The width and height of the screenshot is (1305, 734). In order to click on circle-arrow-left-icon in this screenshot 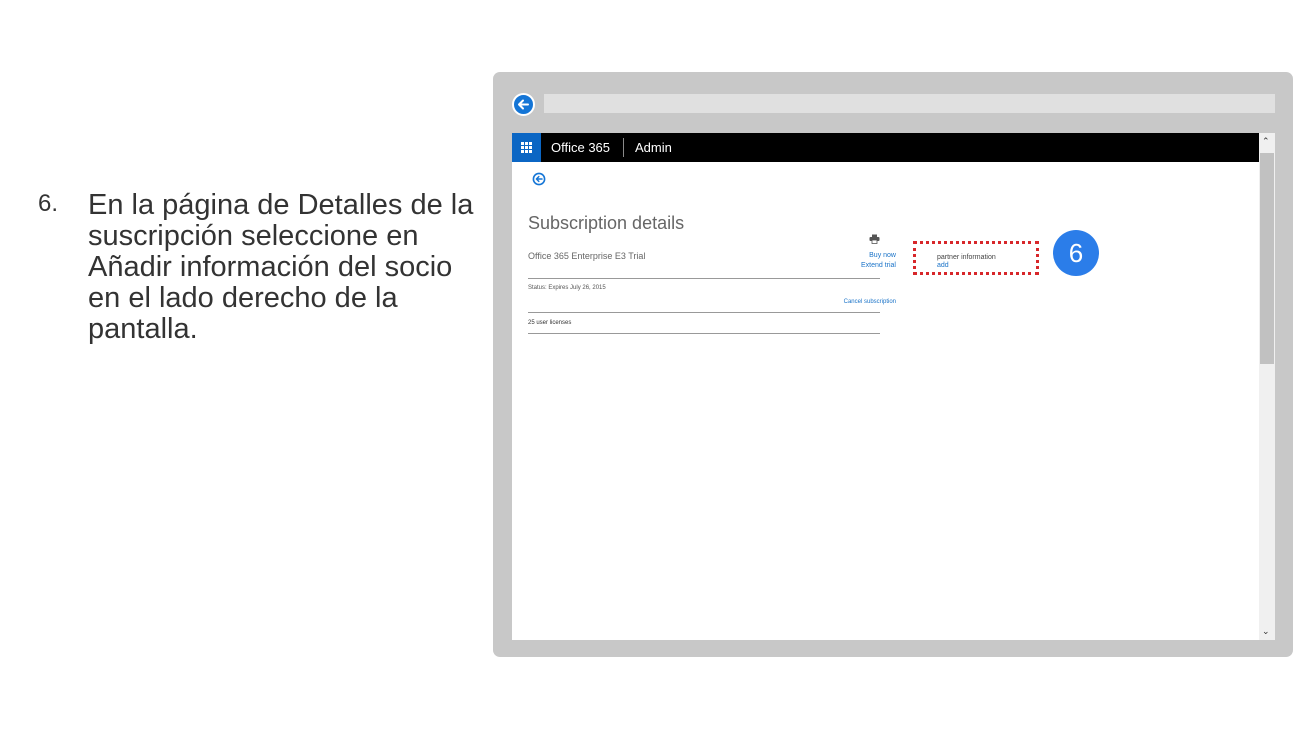, I will do `click(539, 179)`.